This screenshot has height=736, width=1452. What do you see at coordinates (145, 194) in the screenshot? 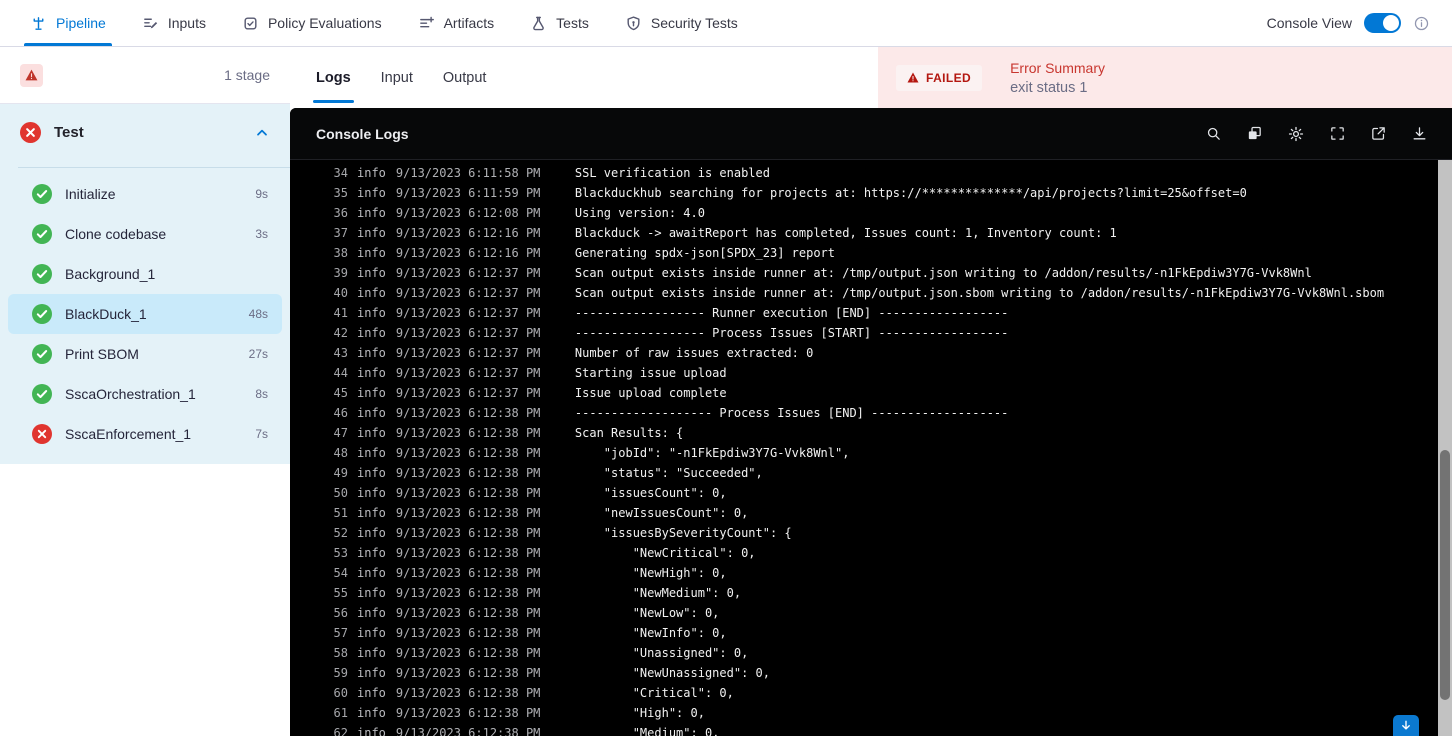
I see `step-row: Initialize 9s` at bounding box center [145, 194].